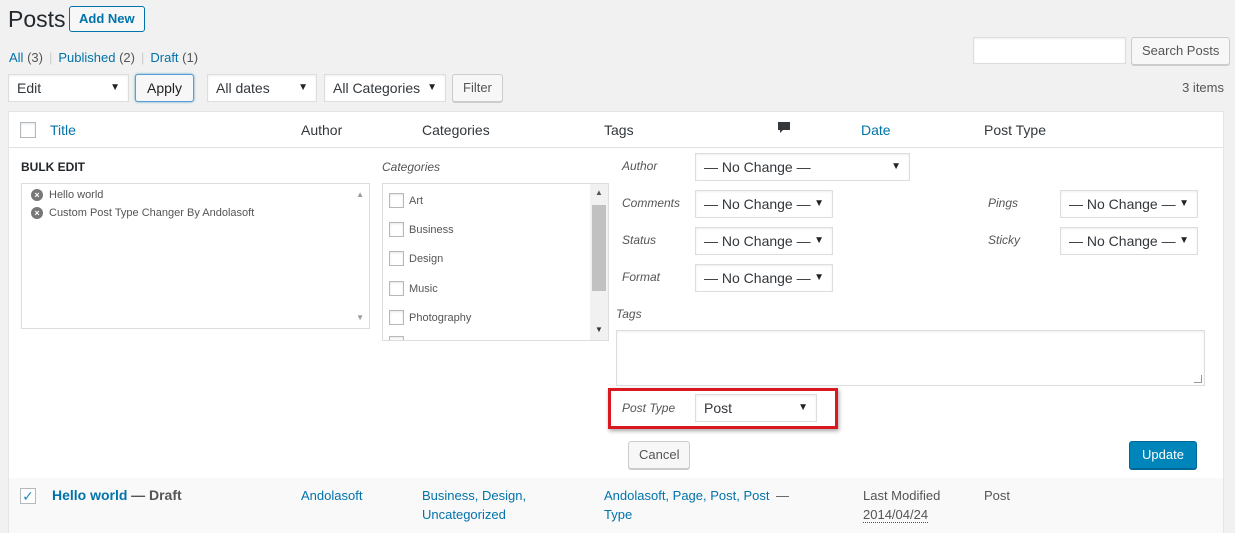 The image size is (1235, 533). I want to click on status-select: — No Change — ▼, so click(764, 241).